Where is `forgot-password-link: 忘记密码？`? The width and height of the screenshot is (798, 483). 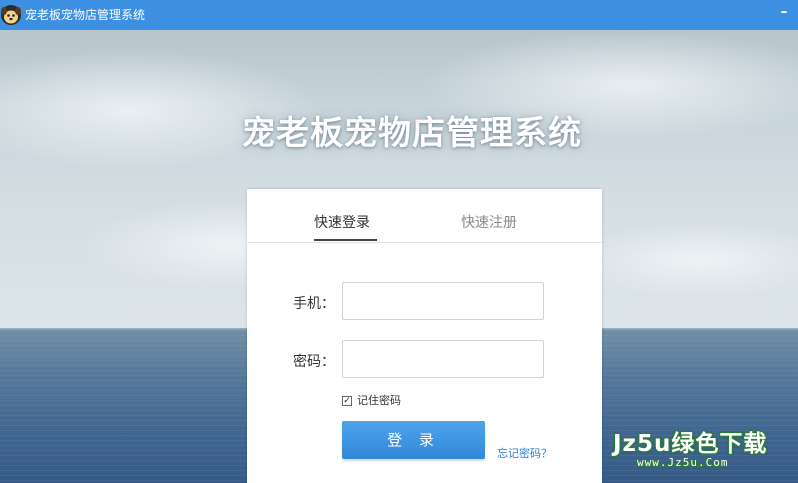 forgot-password-link: 忘记密码？ is located at coordinates (524, 453).